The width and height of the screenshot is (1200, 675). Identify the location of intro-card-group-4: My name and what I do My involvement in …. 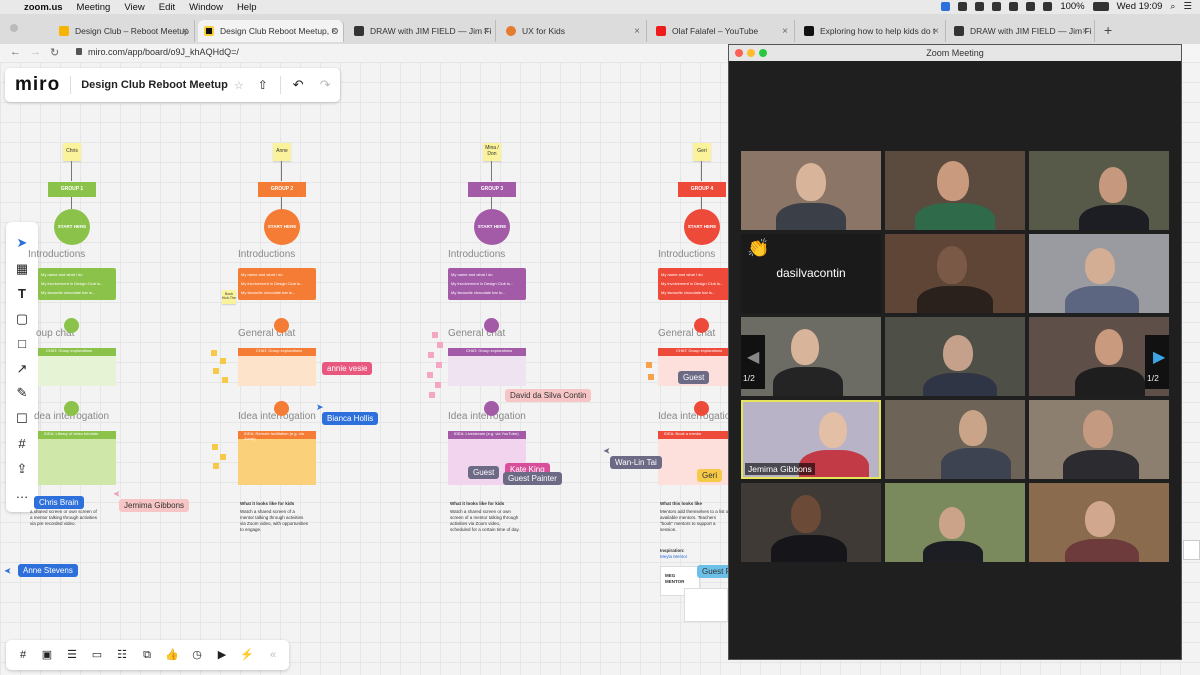
(697, 284).